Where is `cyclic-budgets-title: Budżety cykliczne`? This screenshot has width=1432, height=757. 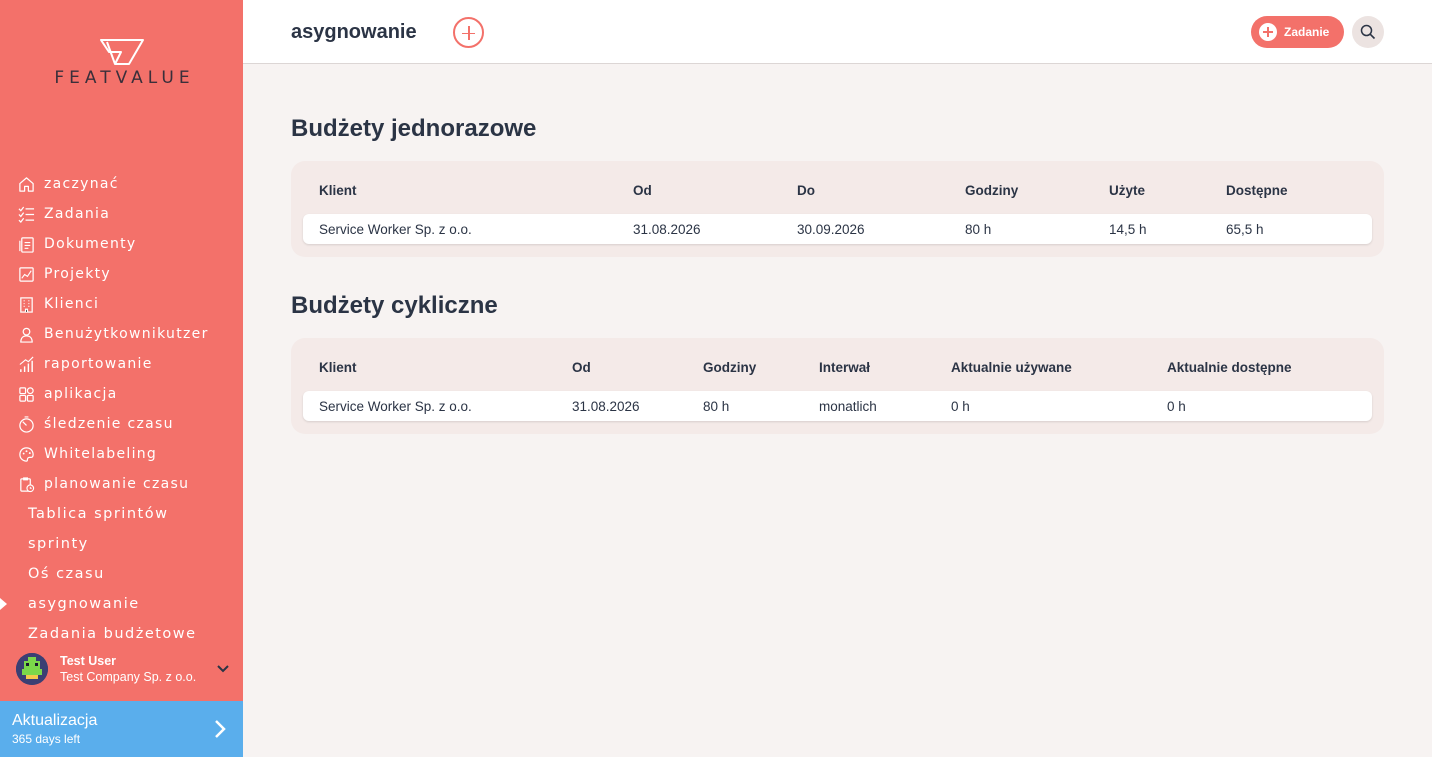 cyclic-budgets-title: Budżety cykliczne is located at coordinates (394, 305).